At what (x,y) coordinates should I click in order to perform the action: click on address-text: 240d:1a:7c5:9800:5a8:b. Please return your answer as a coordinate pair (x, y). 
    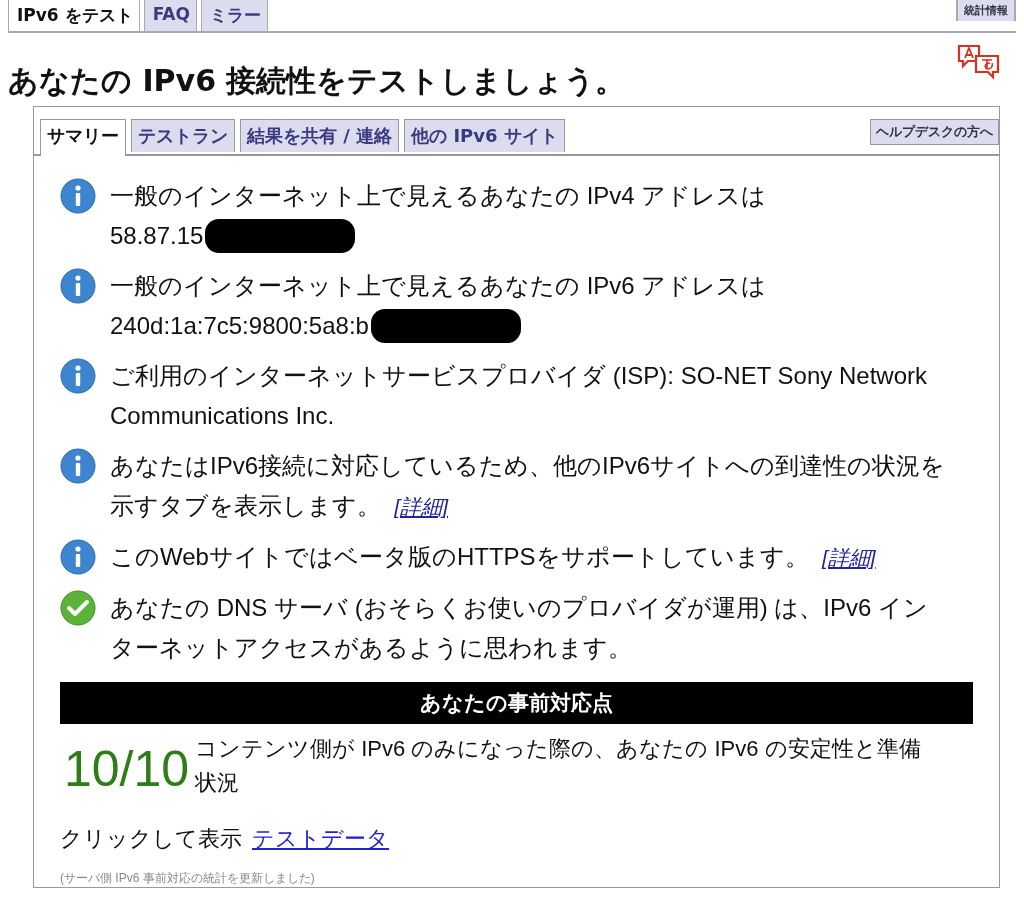
    Looking at the image, I should click on (239, 326).